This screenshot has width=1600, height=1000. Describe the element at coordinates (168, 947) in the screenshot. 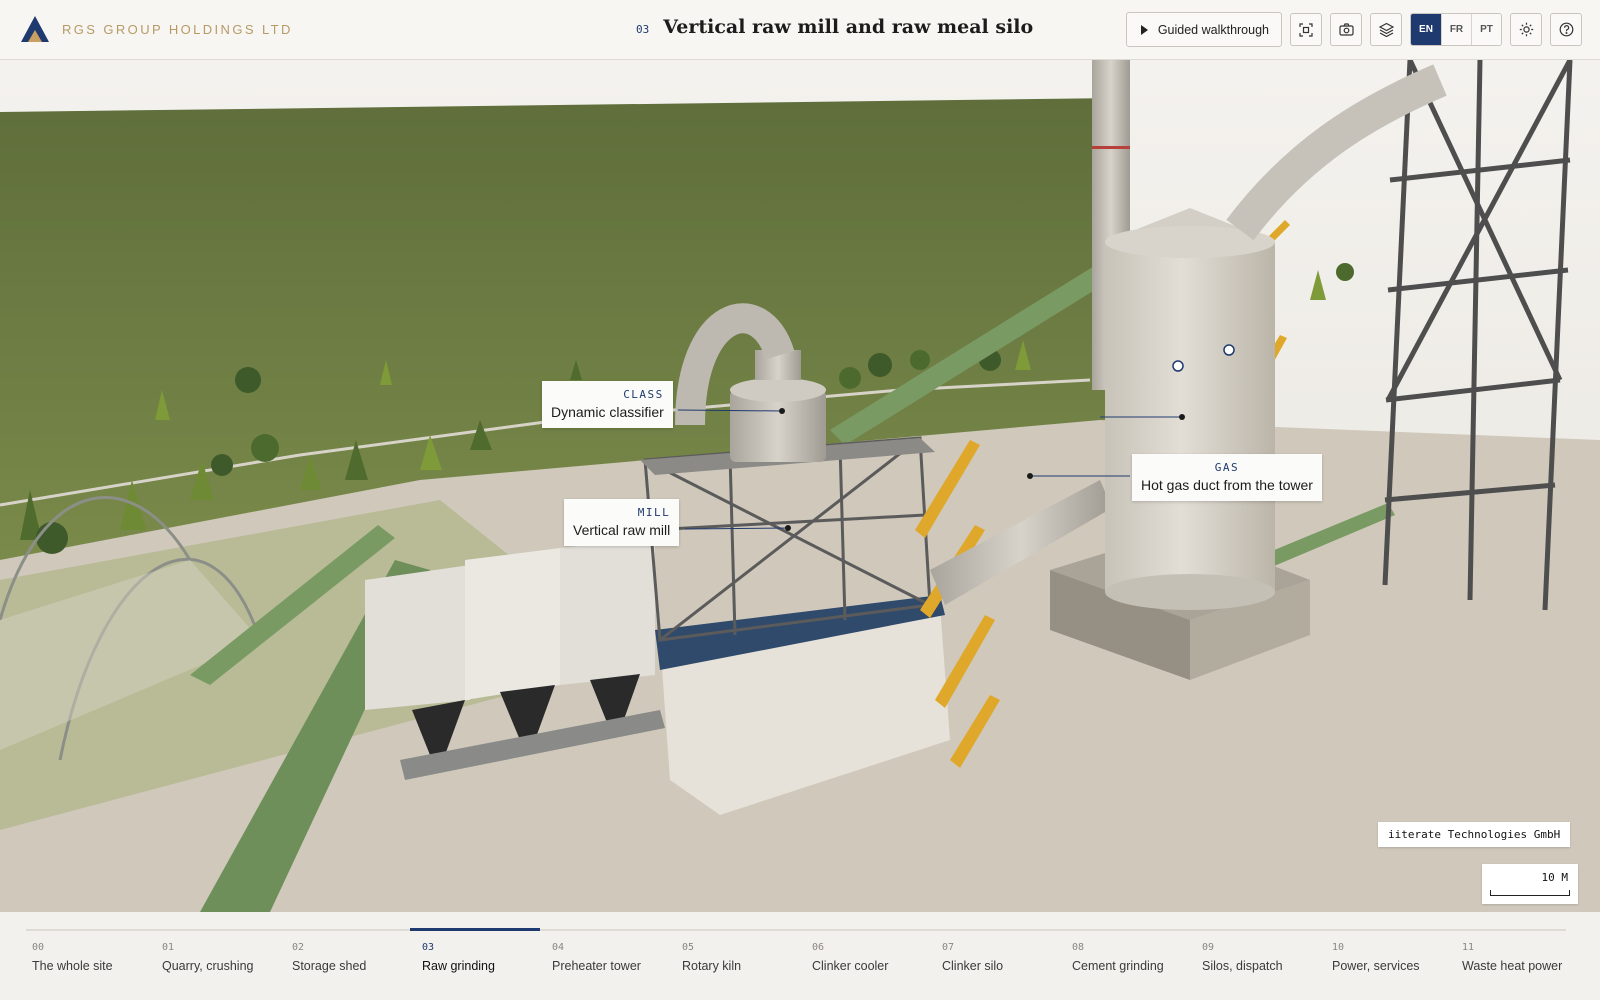

I see `nav-item-number: 01` at that location.